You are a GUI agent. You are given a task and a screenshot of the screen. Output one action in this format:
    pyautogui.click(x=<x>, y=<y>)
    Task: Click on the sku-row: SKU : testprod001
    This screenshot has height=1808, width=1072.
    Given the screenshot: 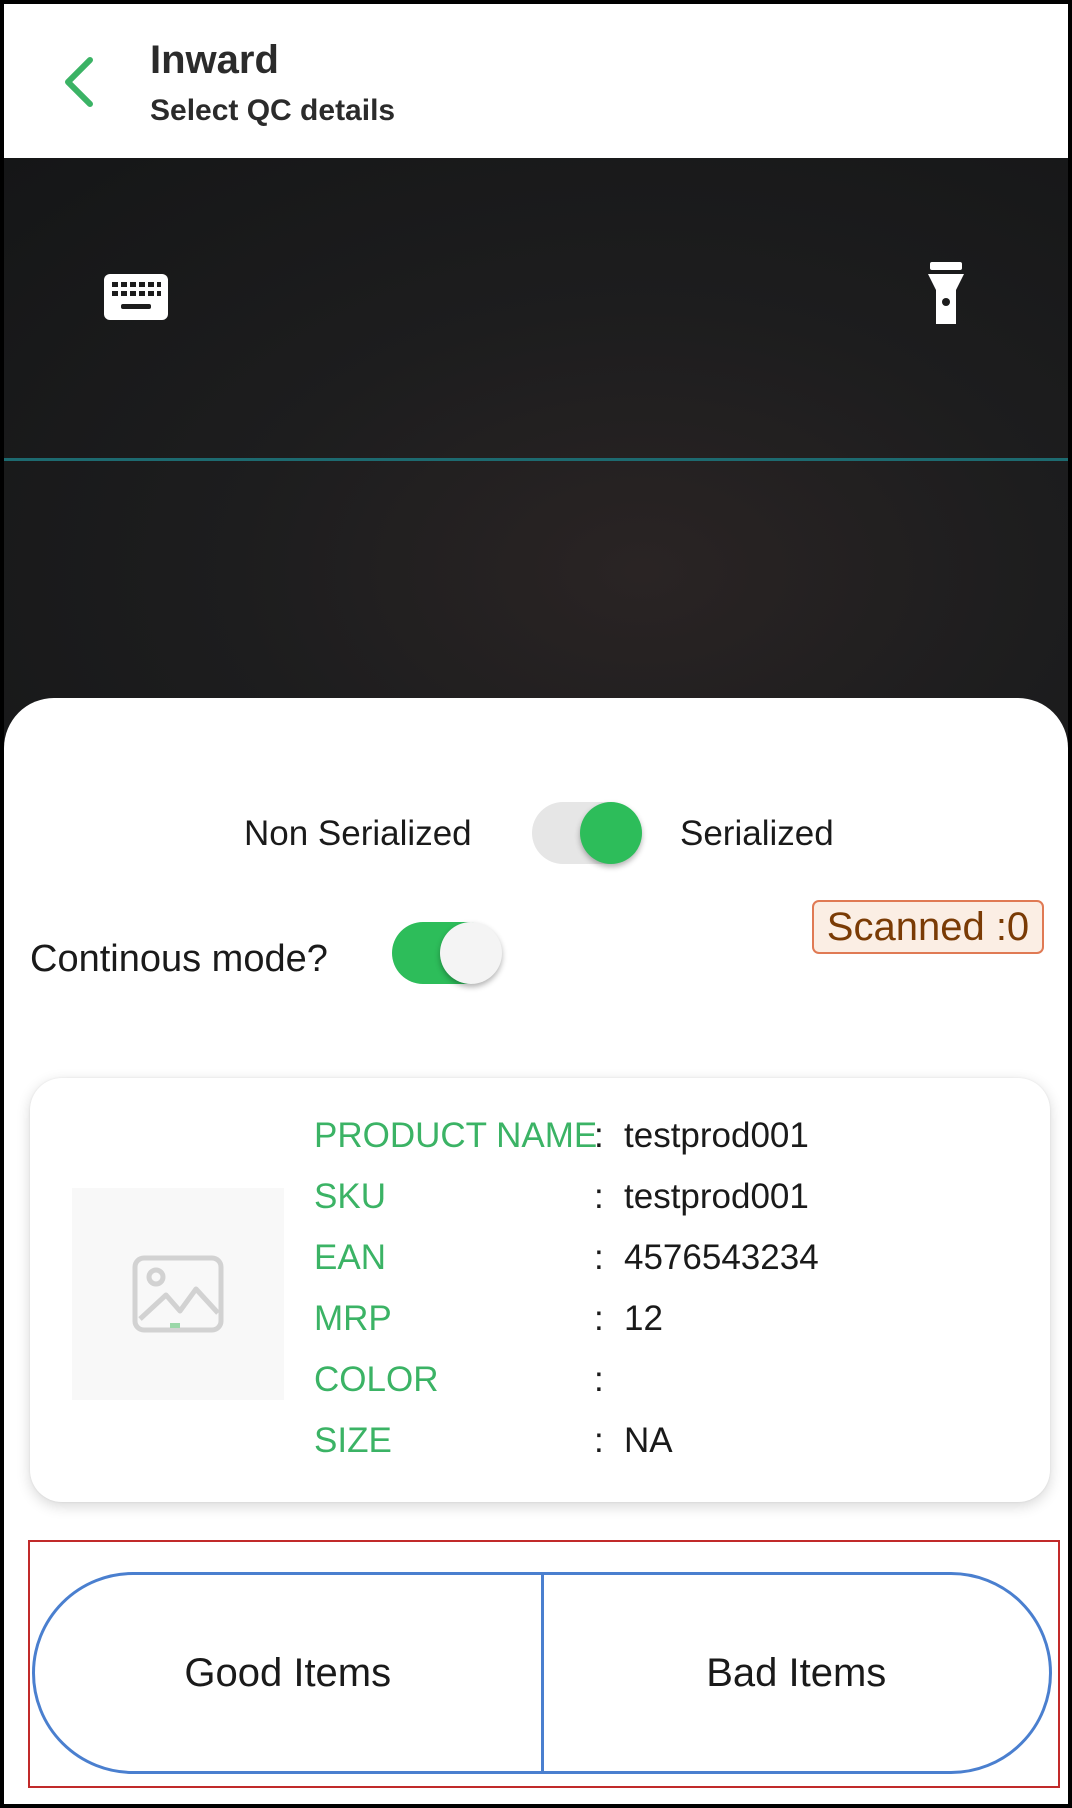 What is the action you would take?
    pyautogui.click(x=664, y=1202)
    